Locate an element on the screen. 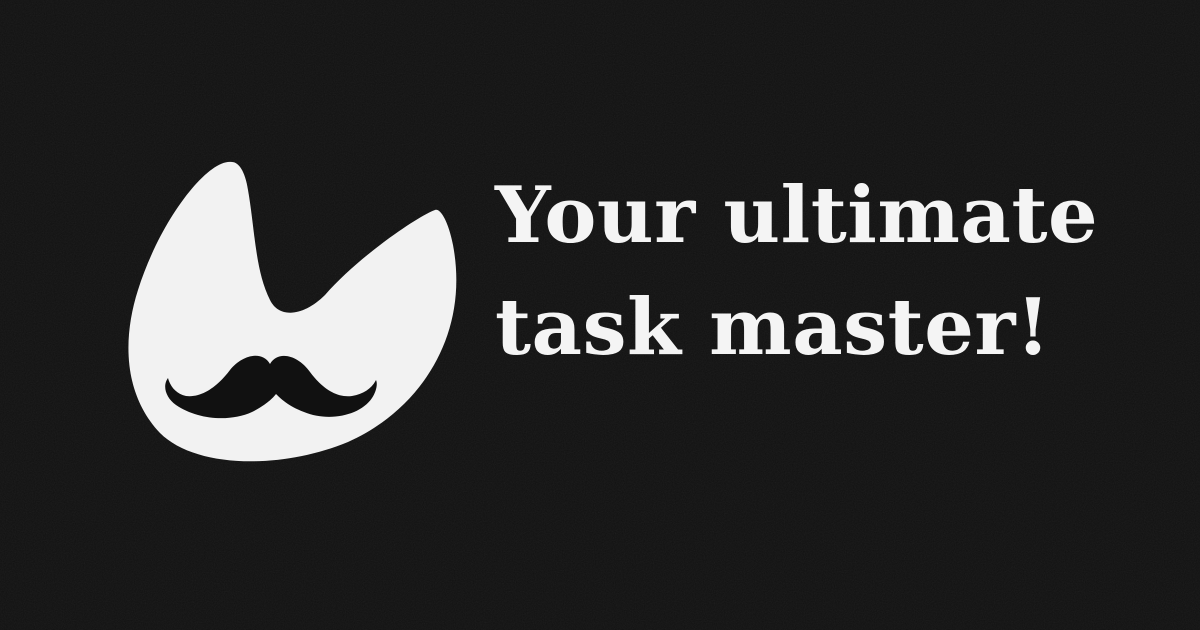 The width and height of the screenshot is (1200, 630). logo-drop-shape is located at coordinates (292, 311).